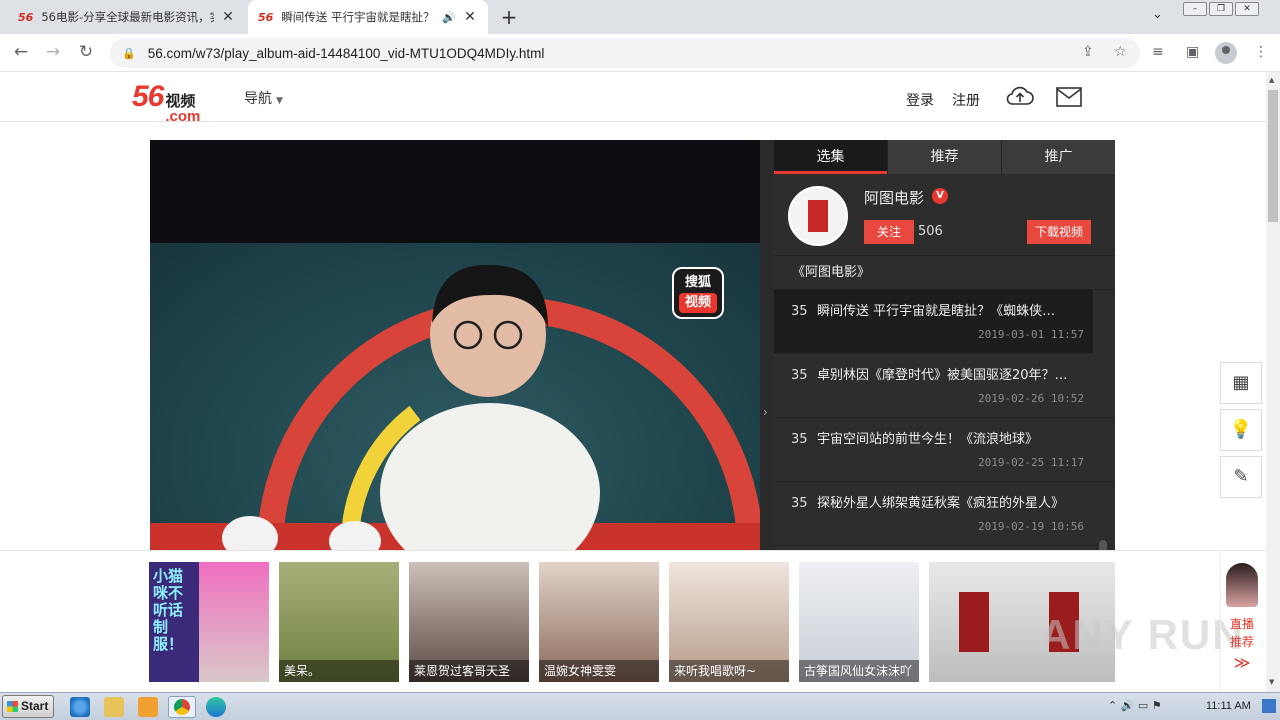 The height and width of the screenshot is (720, 1280). What do you see at coordinates (599, 622) in the screenshot?
I see `live-card: 温婉女神雯雯` at bounding box center [599, 622].